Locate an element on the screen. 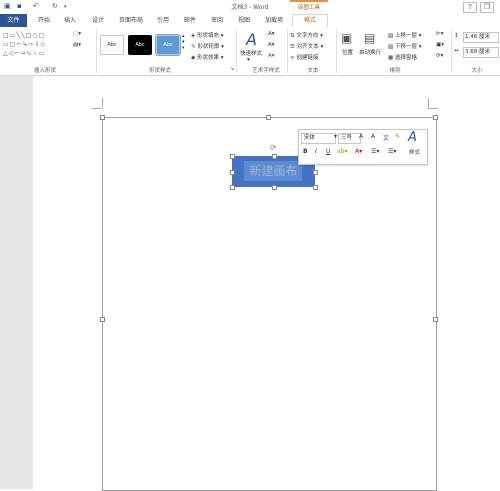 The image size is (500, 491). rotate-icon: ⟳▾ is located at coordinates (439, 56).